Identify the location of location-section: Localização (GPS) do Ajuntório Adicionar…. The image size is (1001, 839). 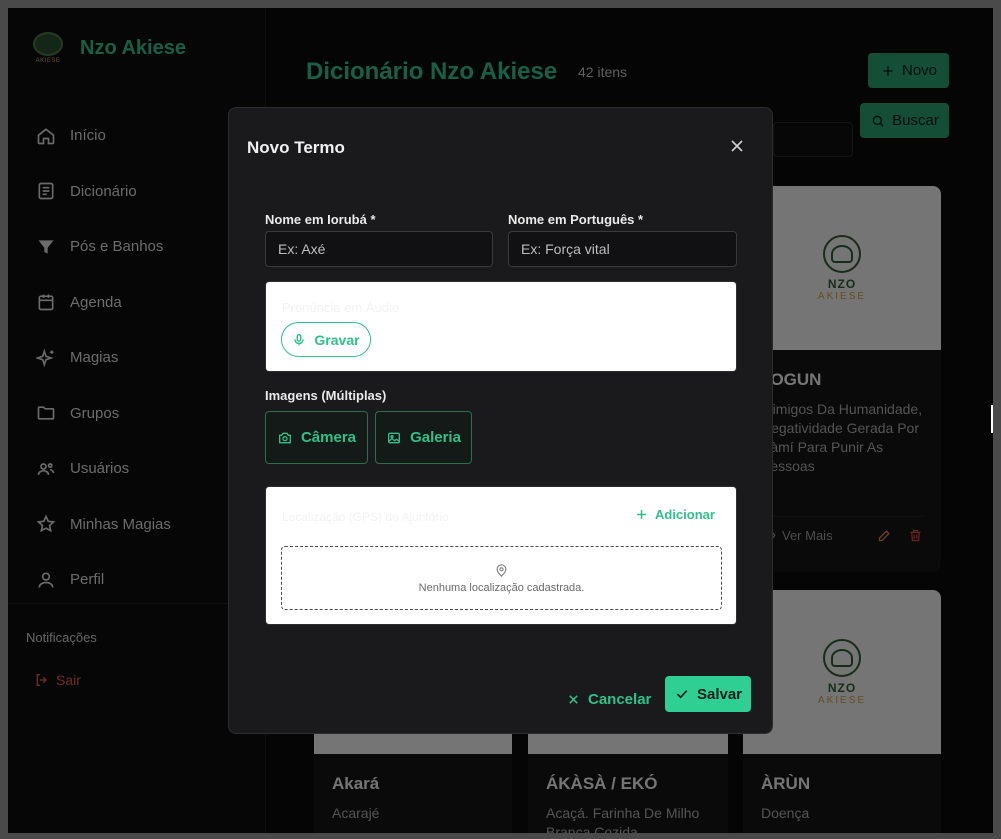
(501, 555).